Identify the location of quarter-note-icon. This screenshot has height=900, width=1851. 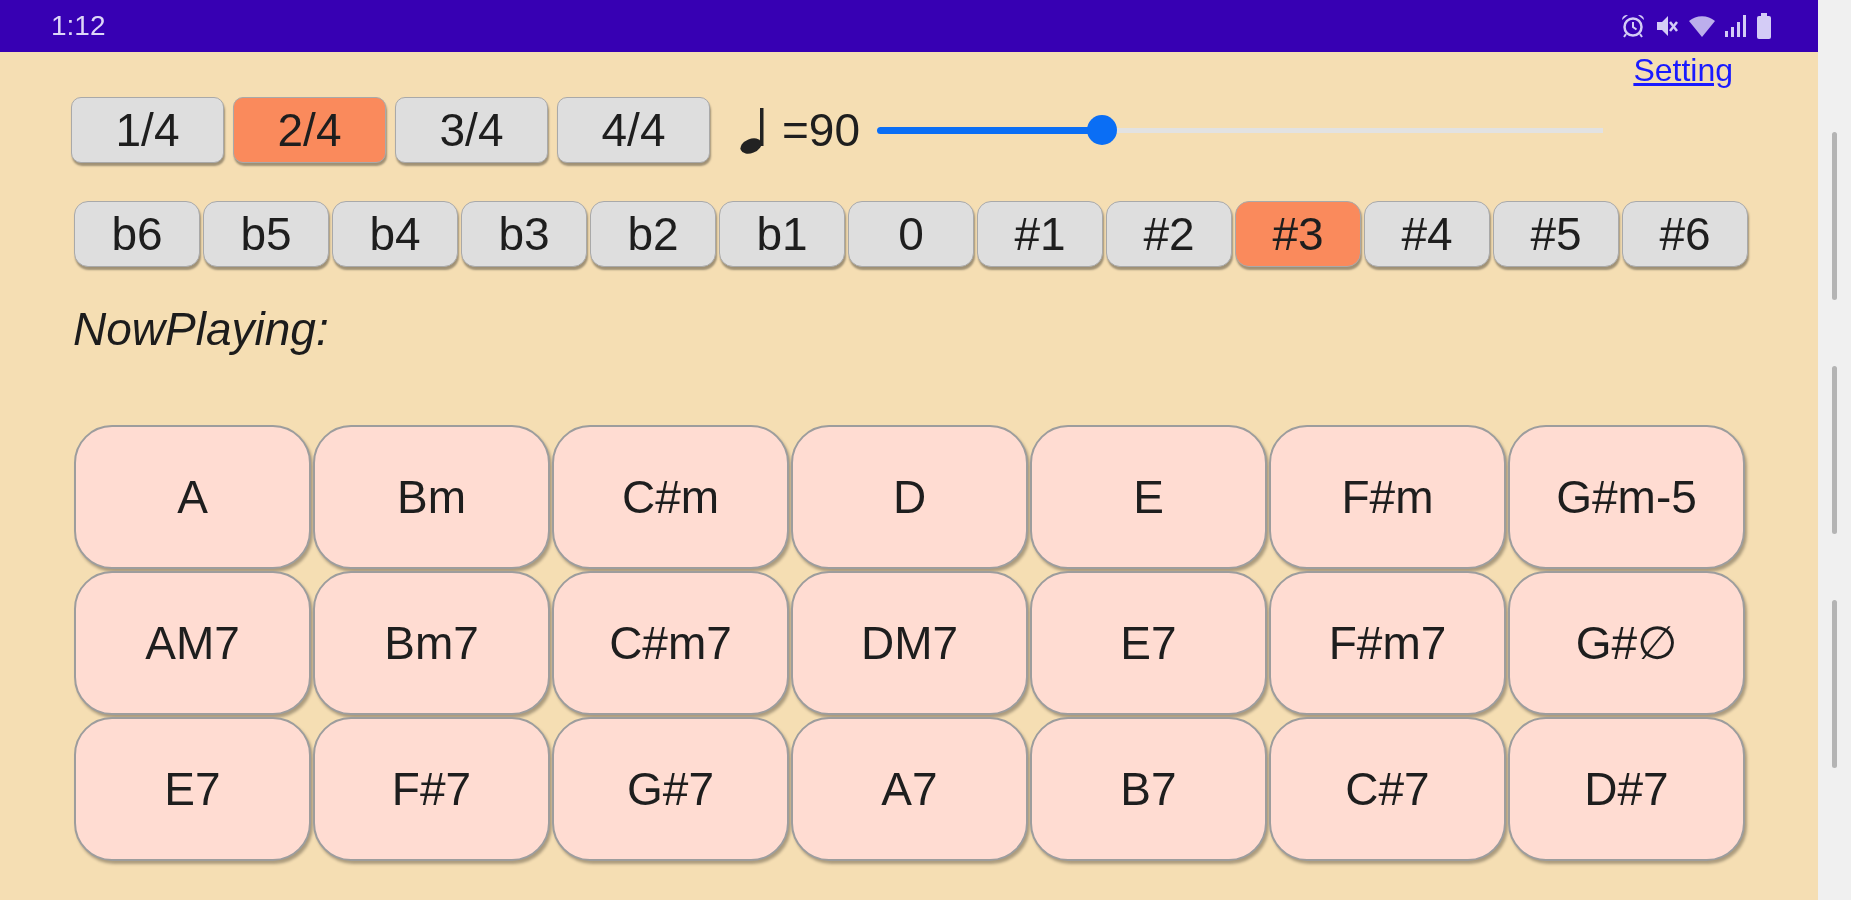
(752, 130).